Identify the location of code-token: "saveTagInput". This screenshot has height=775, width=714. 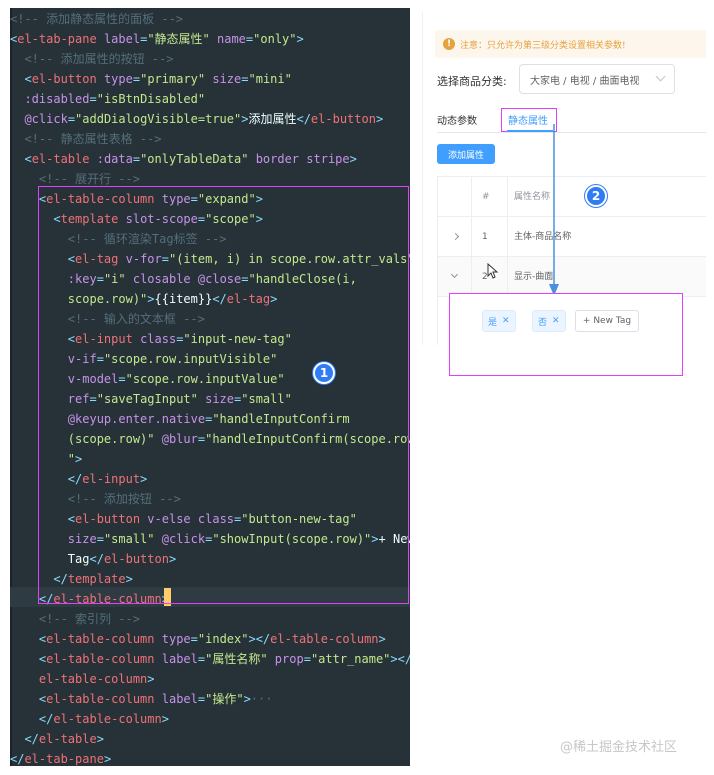
(147, 399).